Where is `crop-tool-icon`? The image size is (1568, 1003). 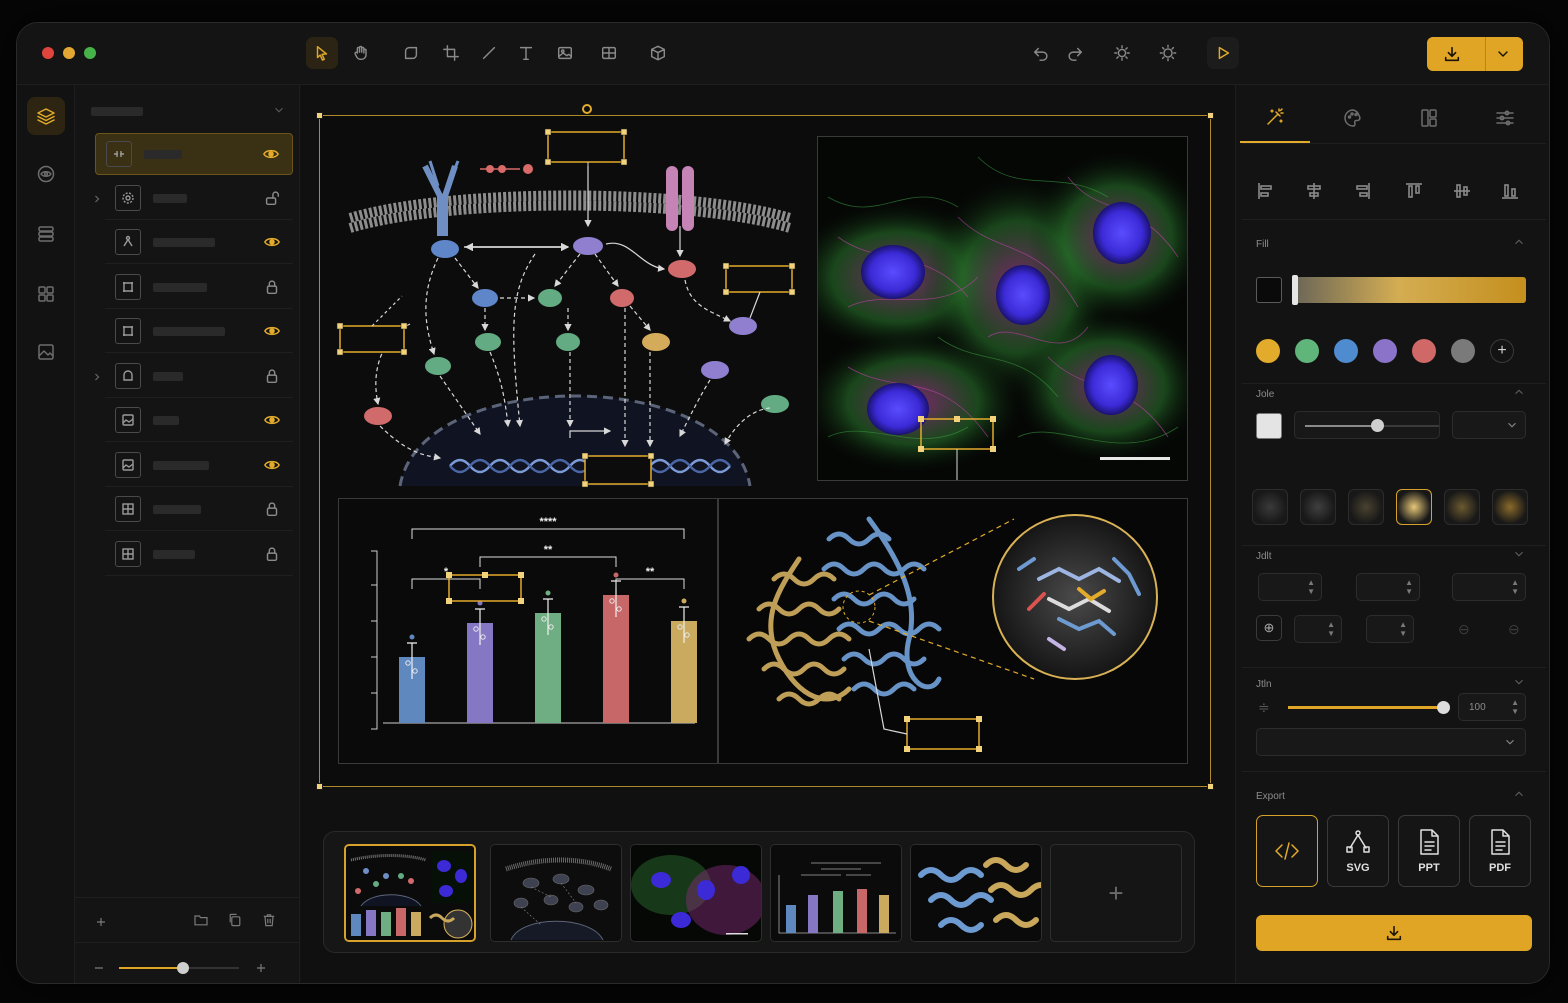
crop-tool-icon is located at coordinates (451, 53).